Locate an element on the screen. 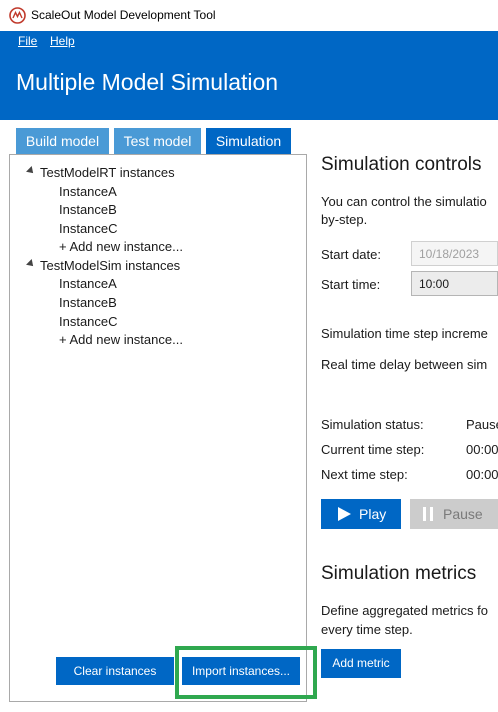  start-time-field: 10:00 is located at coordinates (454, 283).